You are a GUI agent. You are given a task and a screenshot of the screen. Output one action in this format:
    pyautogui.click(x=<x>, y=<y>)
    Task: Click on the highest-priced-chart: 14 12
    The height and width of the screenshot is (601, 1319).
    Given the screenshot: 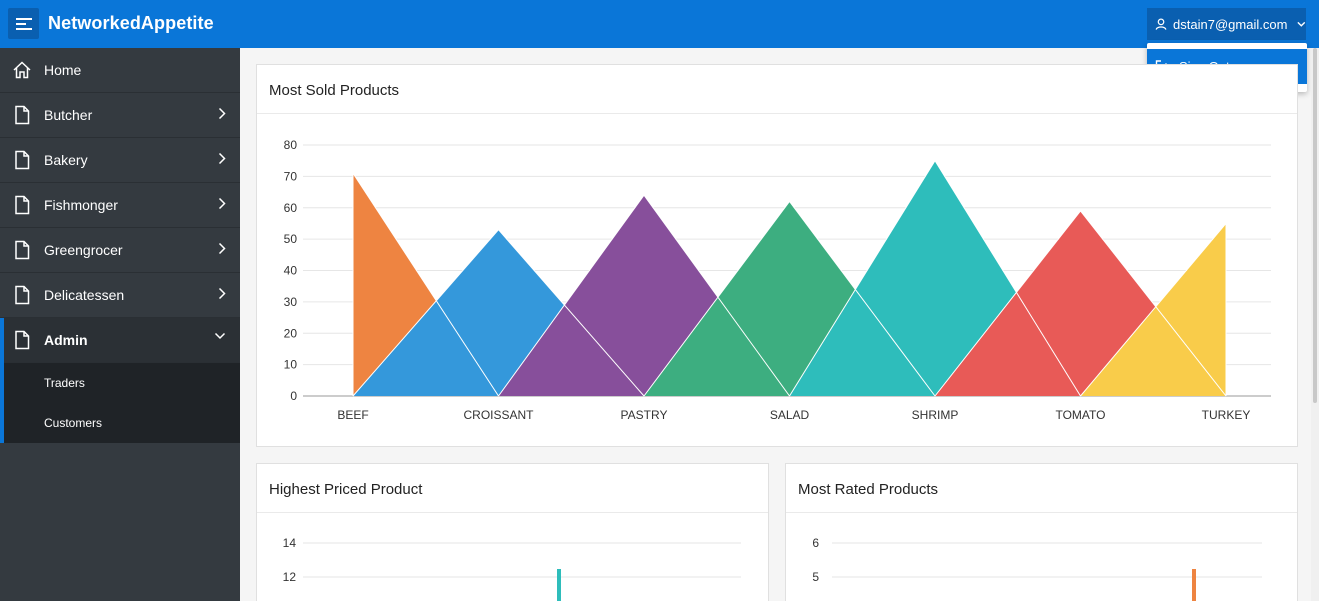 What is the action you would take?
    pyautogui.click(x=512, y=568)
    